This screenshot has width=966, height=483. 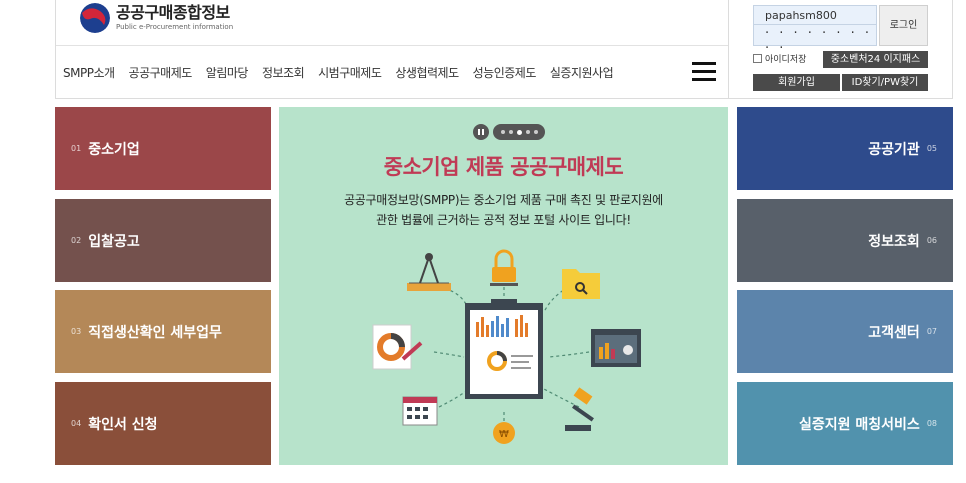 I want to click on tile-number: 08, so click(x=931, y=423).